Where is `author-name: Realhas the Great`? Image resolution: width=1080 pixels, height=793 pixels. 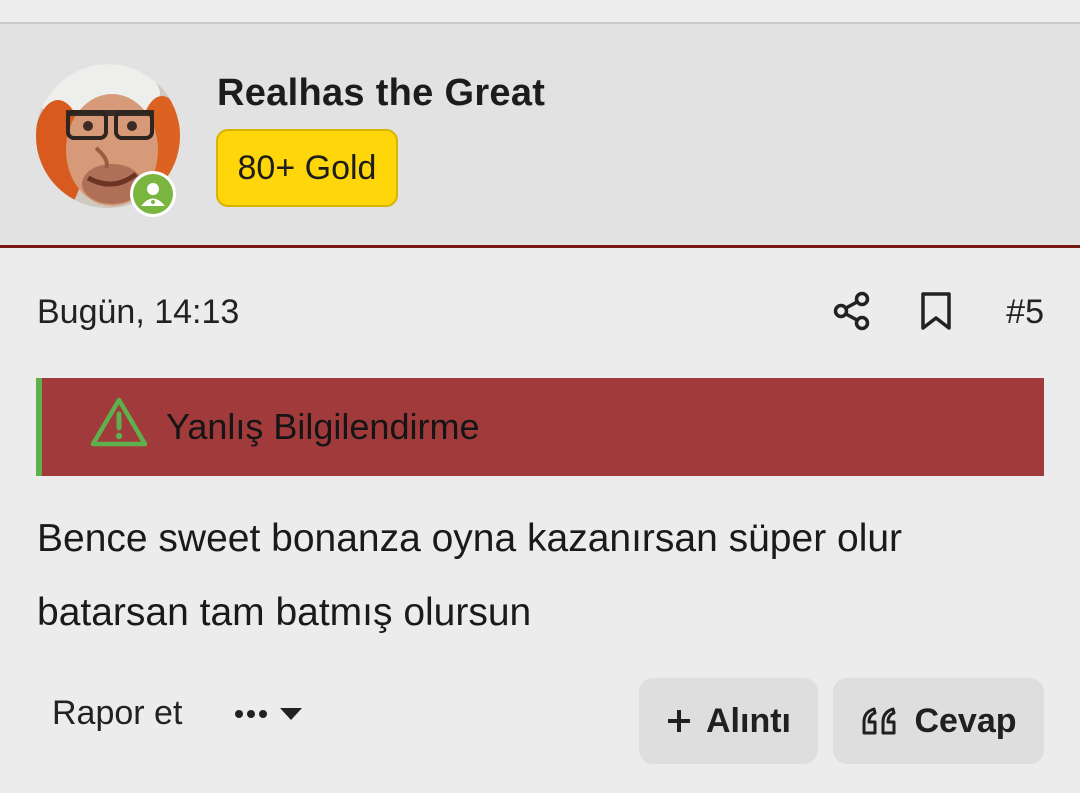 author-name: Realhas the Great is located at coordinates (381, 93).